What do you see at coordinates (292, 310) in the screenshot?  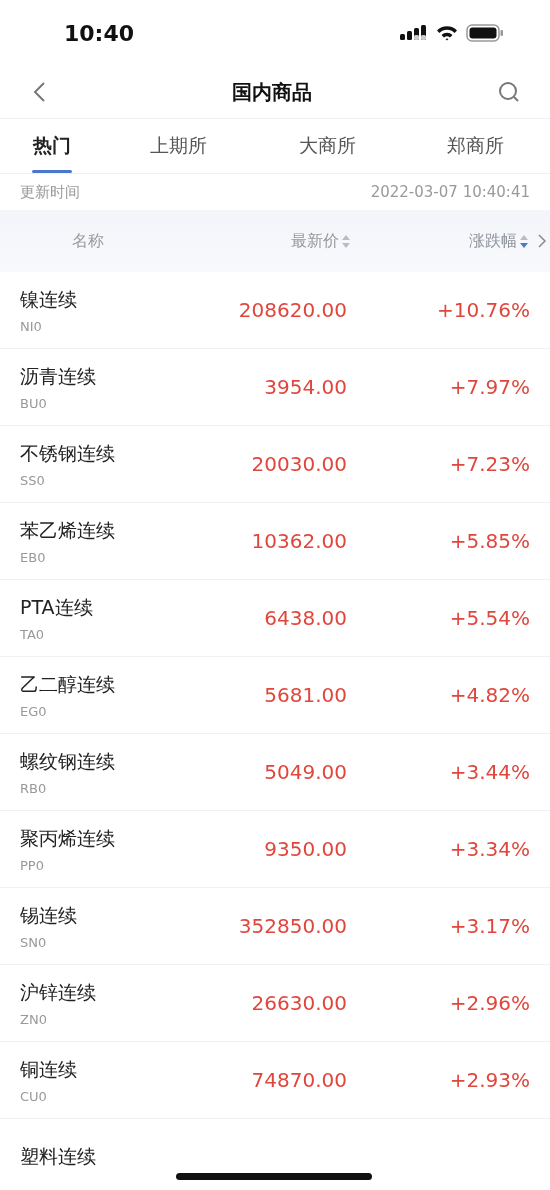 I see `price-cell-text: 208620.00` at bounding box center [292, 310].